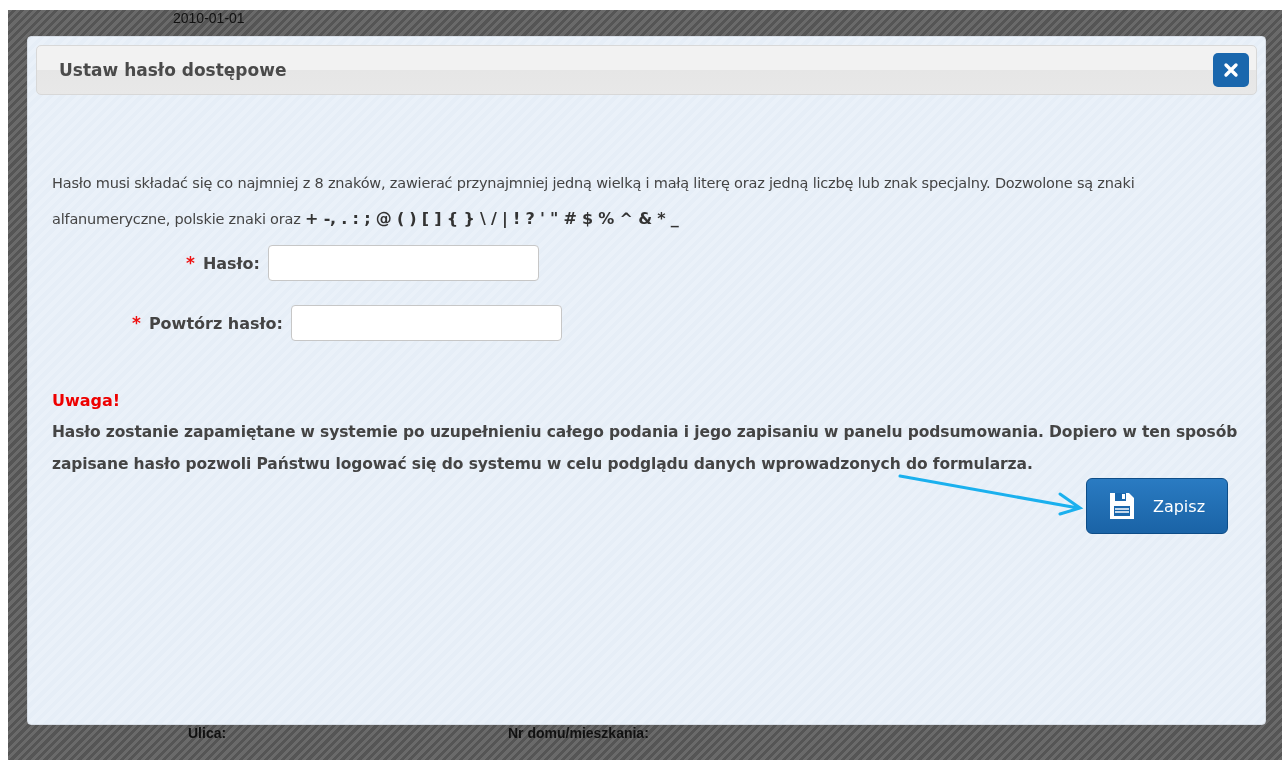  I want to click on save-button: Zapisz, so click(1157, 506).